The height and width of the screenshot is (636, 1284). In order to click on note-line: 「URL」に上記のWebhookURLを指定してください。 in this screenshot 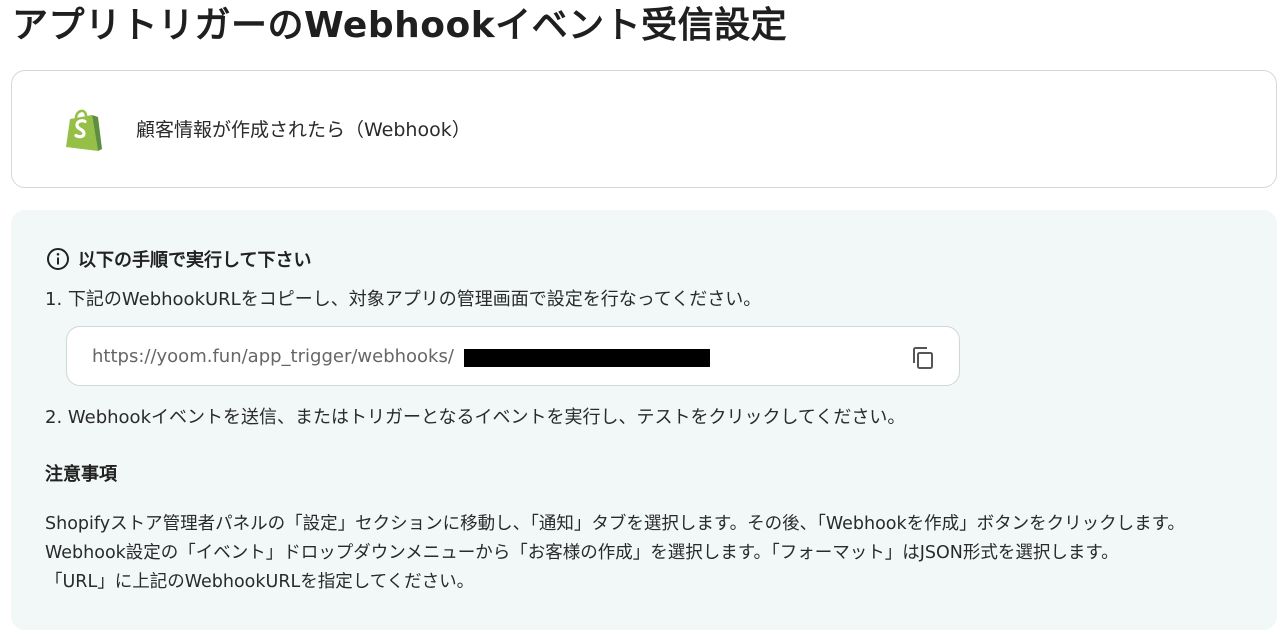, I will do `click(260, 582)`.